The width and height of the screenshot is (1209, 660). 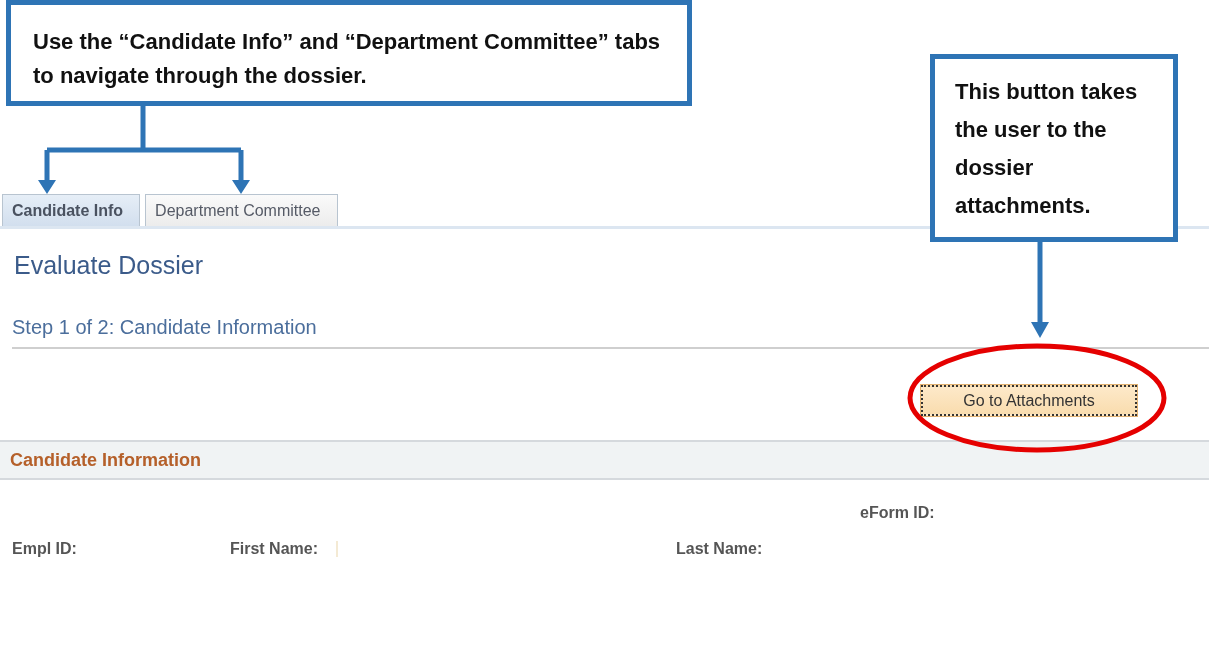 I want to click on callout-box: Use the “Candidate Info” and “Department Committee” tabs to navigate through the dossier., so click(x=349, y=53).